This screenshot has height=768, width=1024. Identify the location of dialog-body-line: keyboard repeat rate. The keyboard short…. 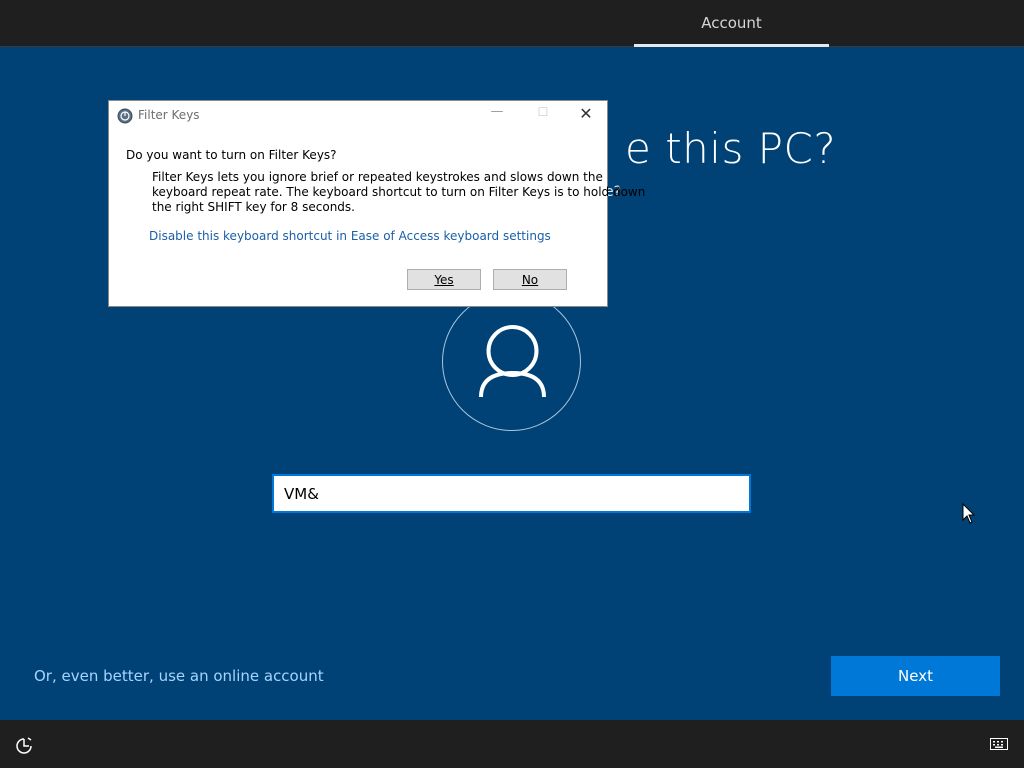
(399, 192).